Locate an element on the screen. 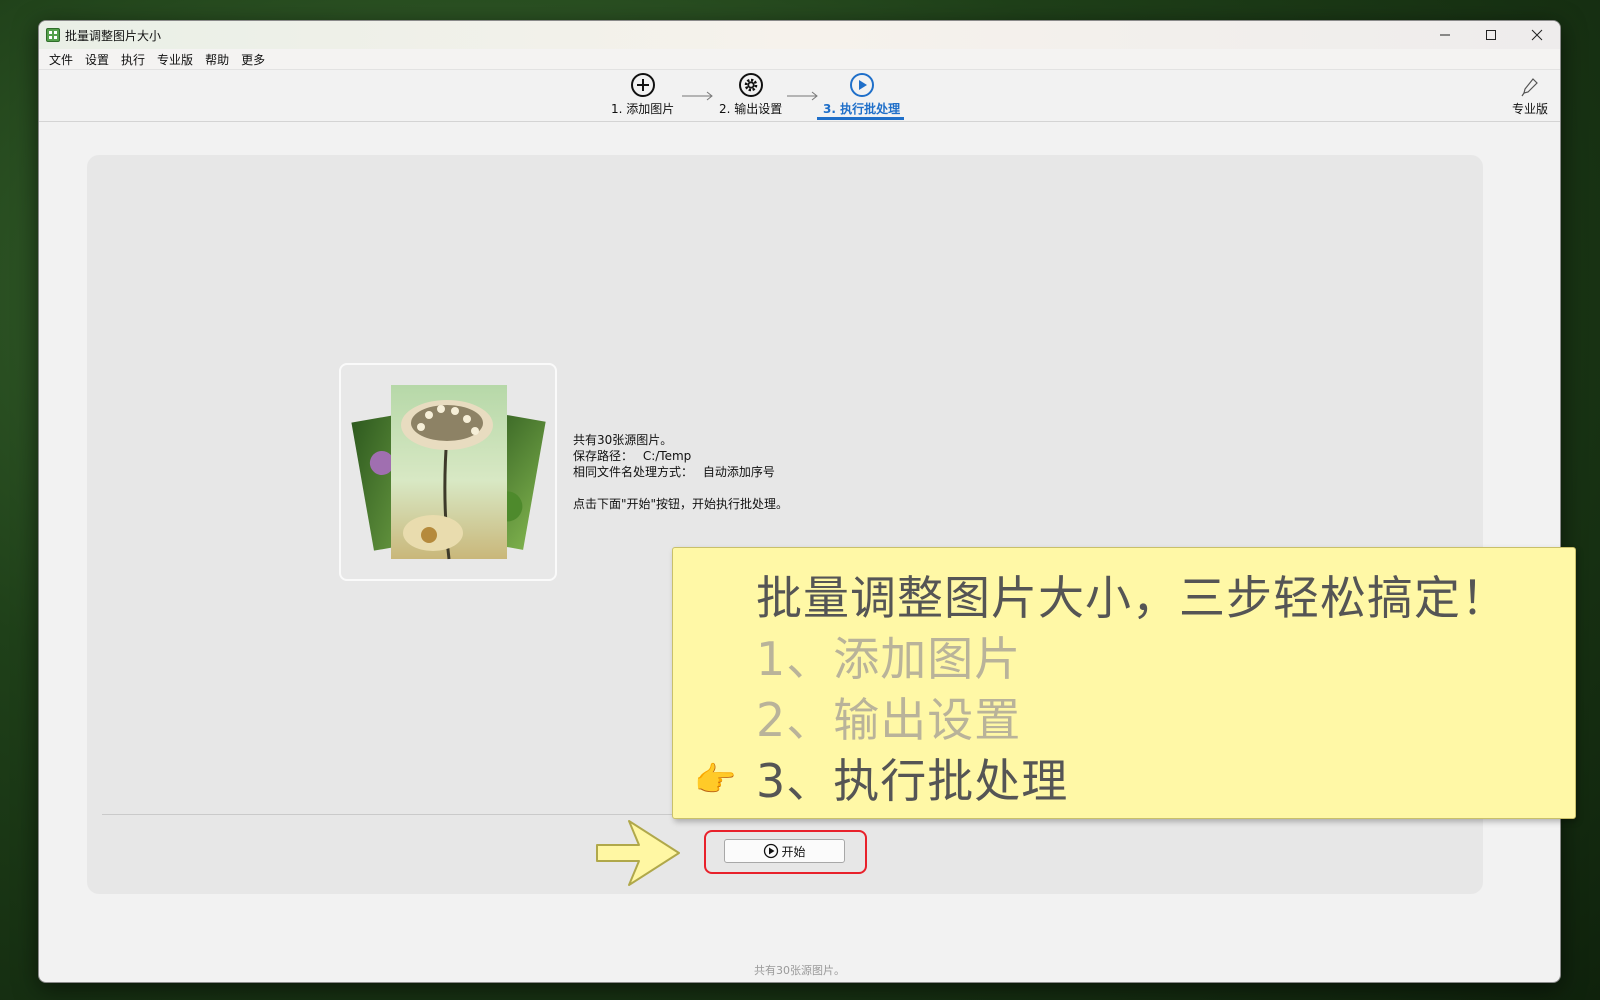  save-path-label: 保存路径： is located at coordinates (603, 456).